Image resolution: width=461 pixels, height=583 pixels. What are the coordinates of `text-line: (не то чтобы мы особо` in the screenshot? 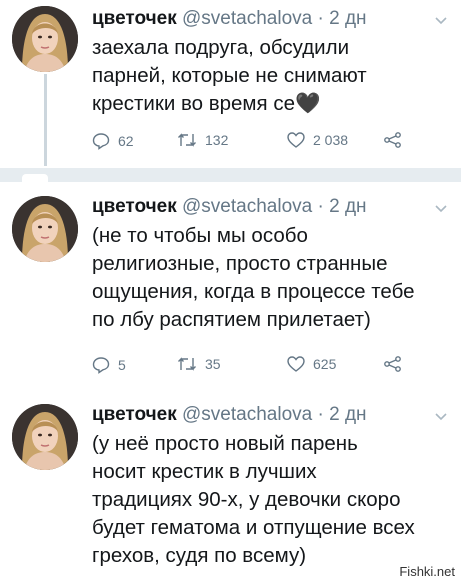 It's located at (200, 235).